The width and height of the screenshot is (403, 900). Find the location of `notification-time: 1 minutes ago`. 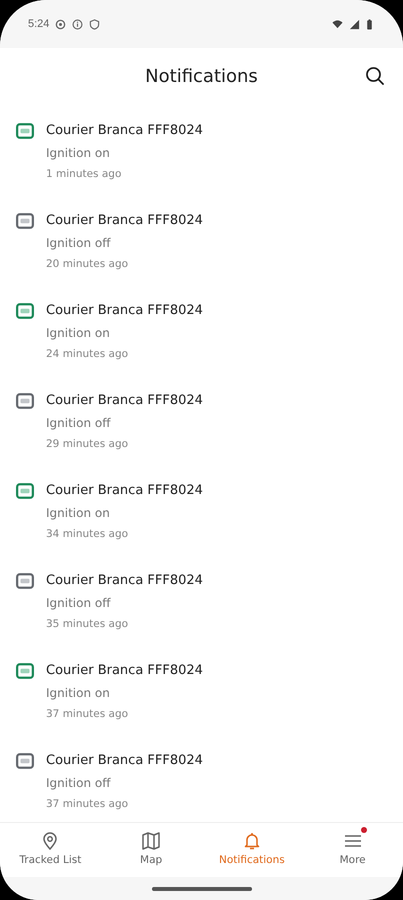

notification-time: 1 minutes ago is located at coordinates (84, 174).